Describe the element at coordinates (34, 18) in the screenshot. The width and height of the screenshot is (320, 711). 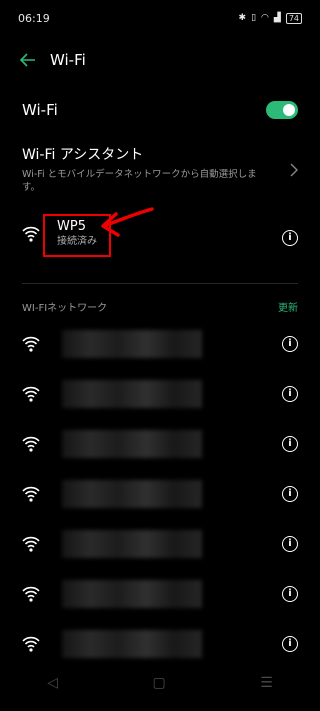
I see `status-time: 06:19` at that location.